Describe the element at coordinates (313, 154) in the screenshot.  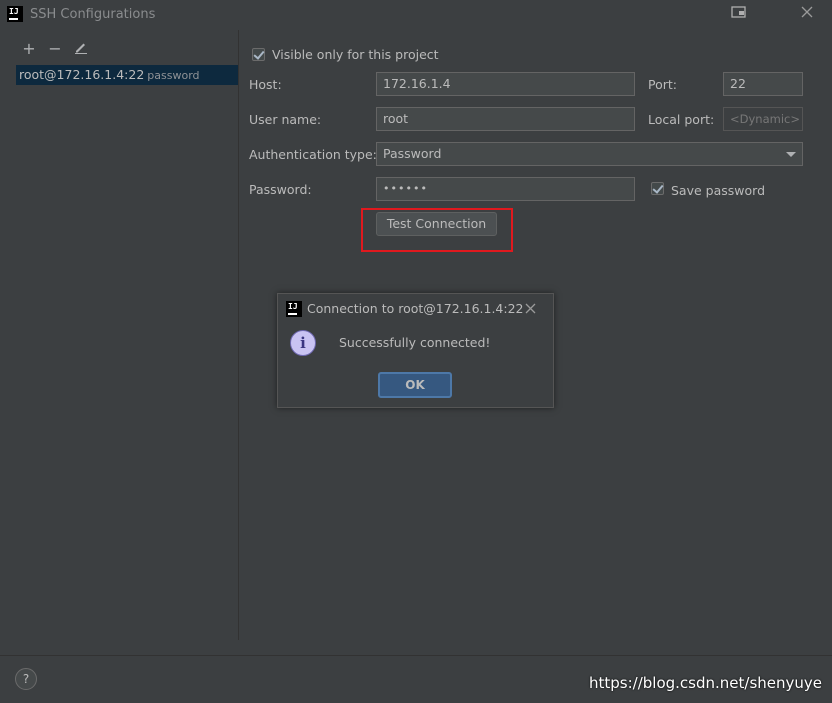
I see `auth-type-label: Authentication type:` at that location.